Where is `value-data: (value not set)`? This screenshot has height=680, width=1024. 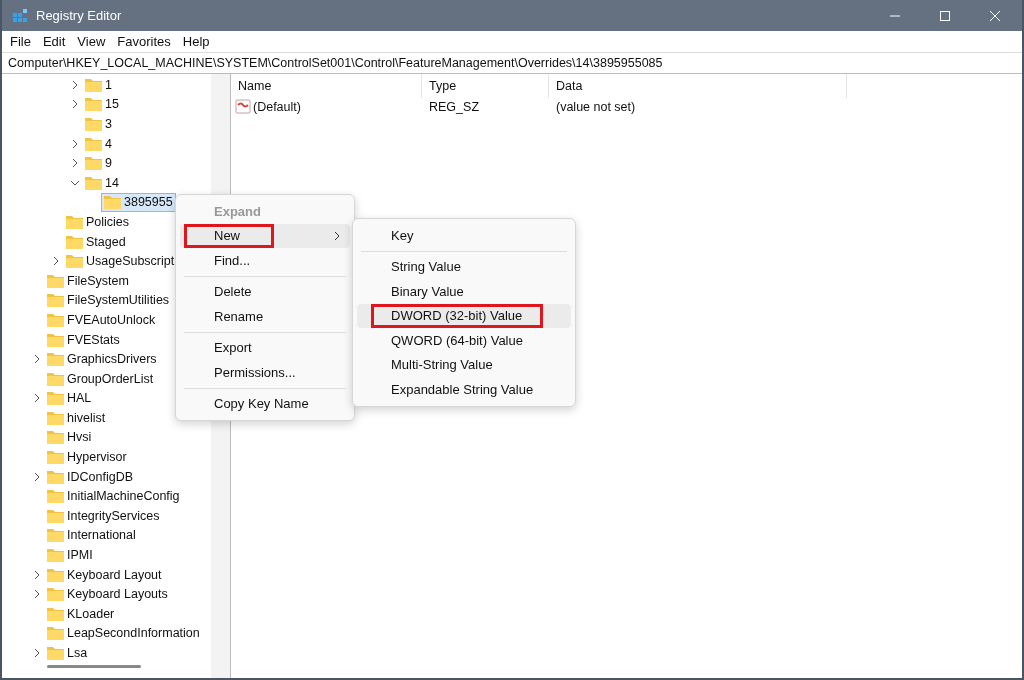 value-data: (value not set) is located at coordinates (596, 107).